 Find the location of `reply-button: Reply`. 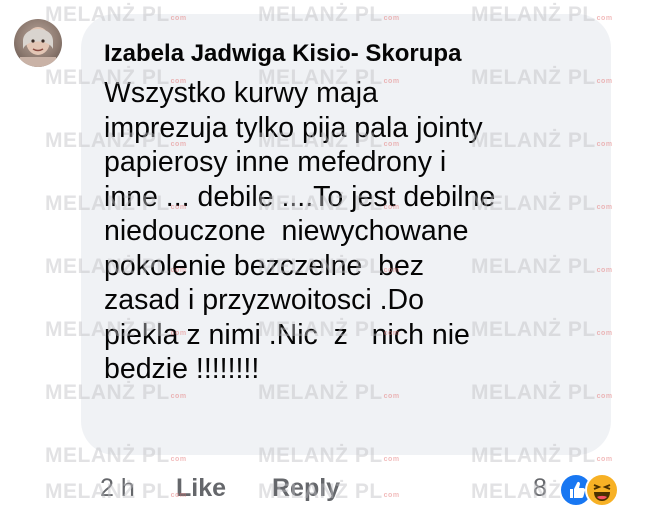

reply-button: Reply is located at coordinates (306, 488).